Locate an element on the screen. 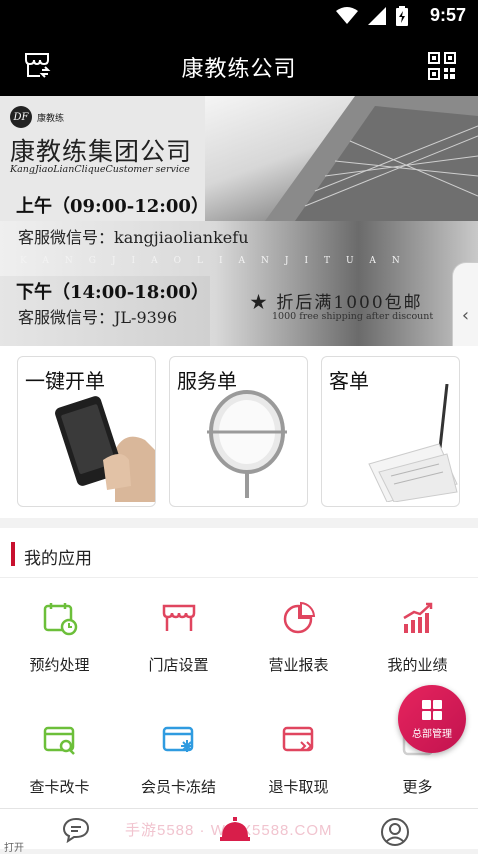 The height and width of the screenshot is (854, 478). banner-pm-wechat: 客服微信号：JL-9396 is located at coordinates (98, 317).